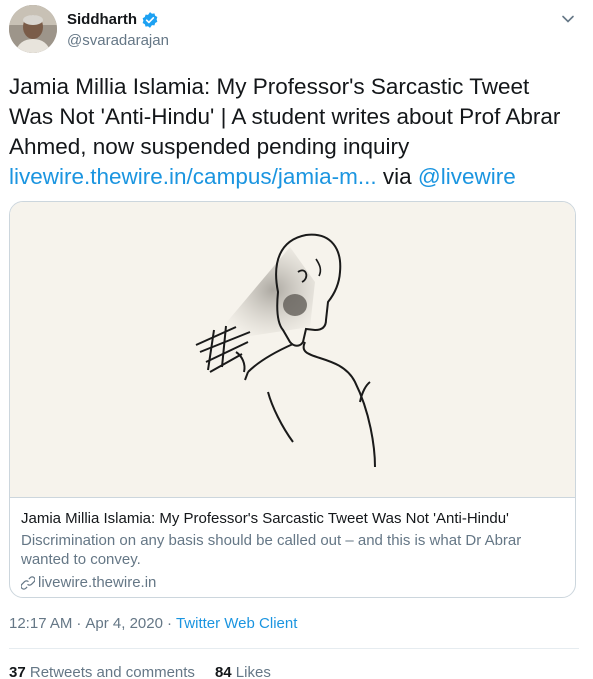  I want to click on likes-stat: 84 Likes, so click(243, 671).